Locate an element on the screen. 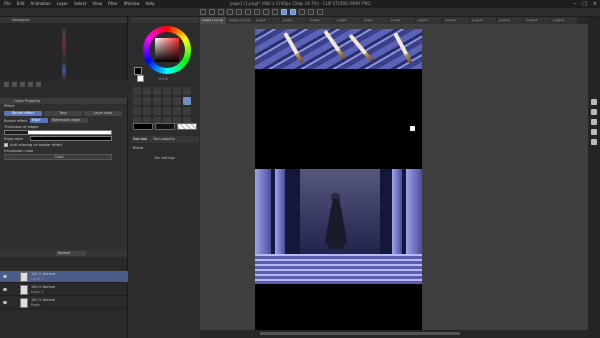  blend-tool-icon is located at coordinates (187, 101).